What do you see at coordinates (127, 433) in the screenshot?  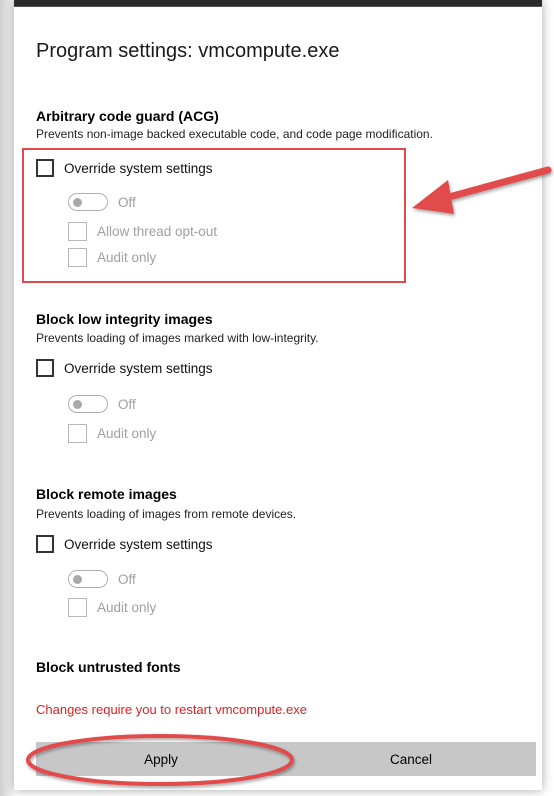 I see `low-integrity-audit-only-label: Audit only` at bounding box center [127, 433].